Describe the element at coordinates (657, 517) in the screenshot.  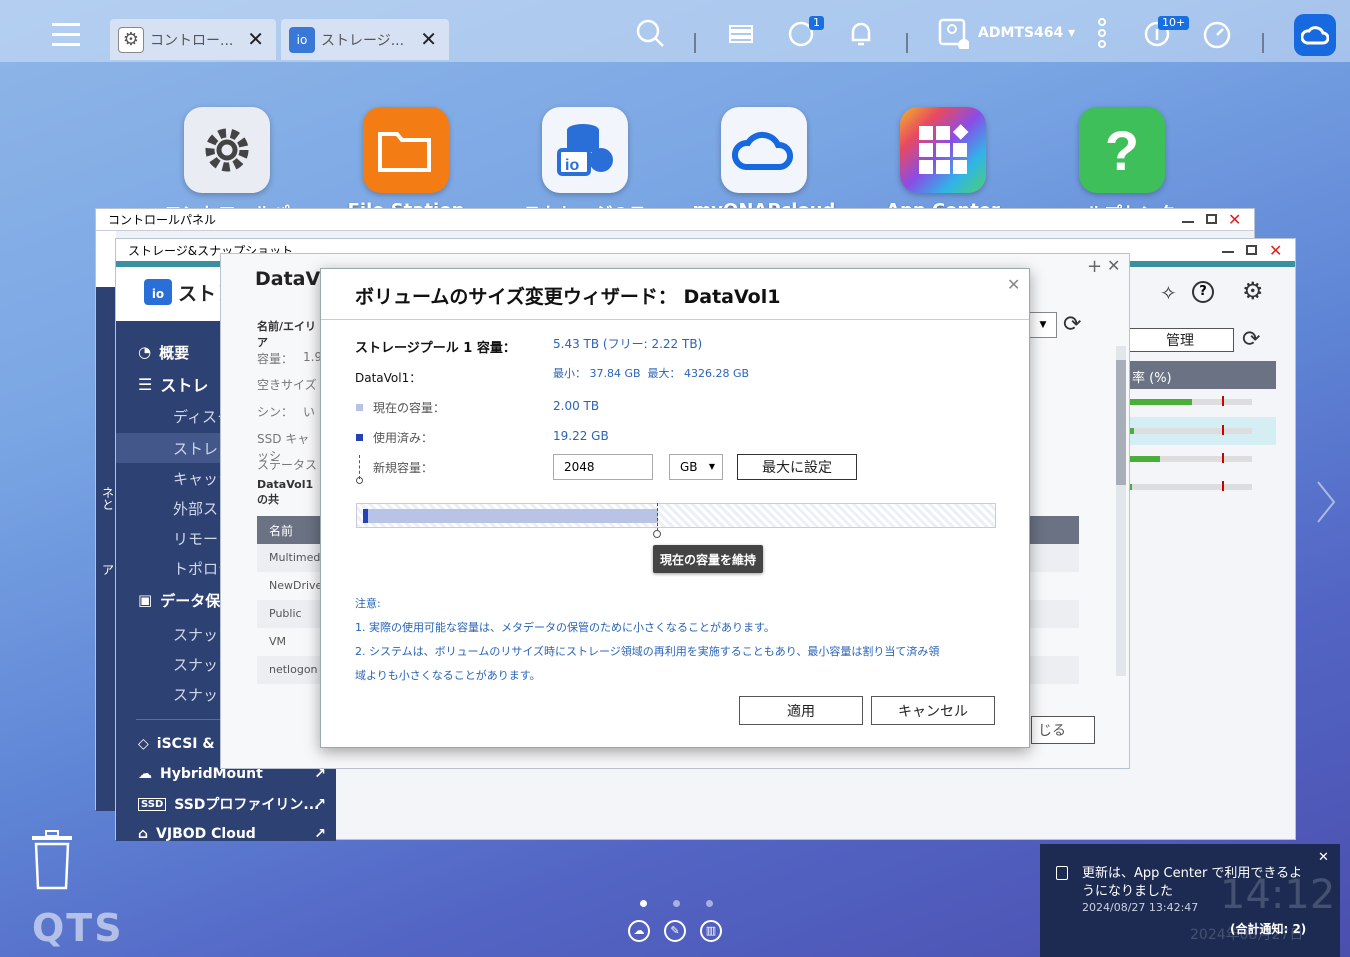
I see `slider-handle` at that location.